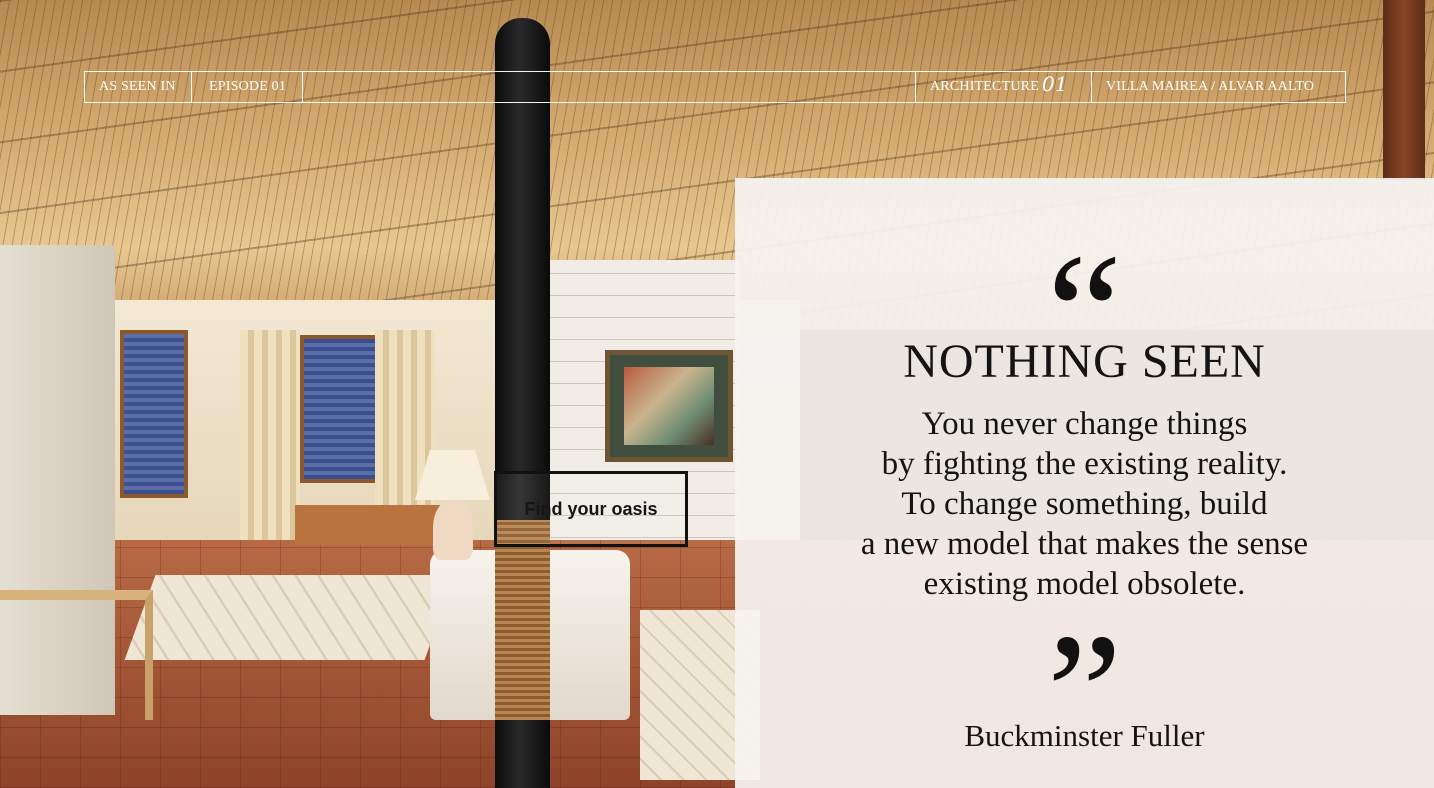 The width and height of the screenshot is (1434, 788). Describe the element at coordinates (370, 525) in the screenshot. I see `sideboard` at that location.